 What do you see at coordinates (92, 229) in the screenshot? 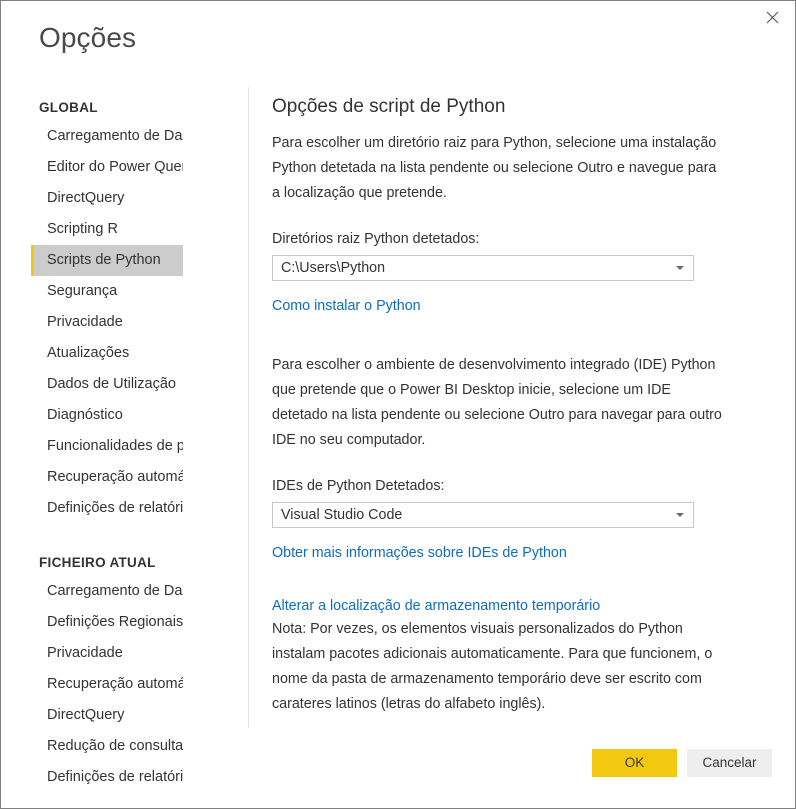
I see `sidebar-item-scripting-r: Scripting R` at bounding box center [92, 229].